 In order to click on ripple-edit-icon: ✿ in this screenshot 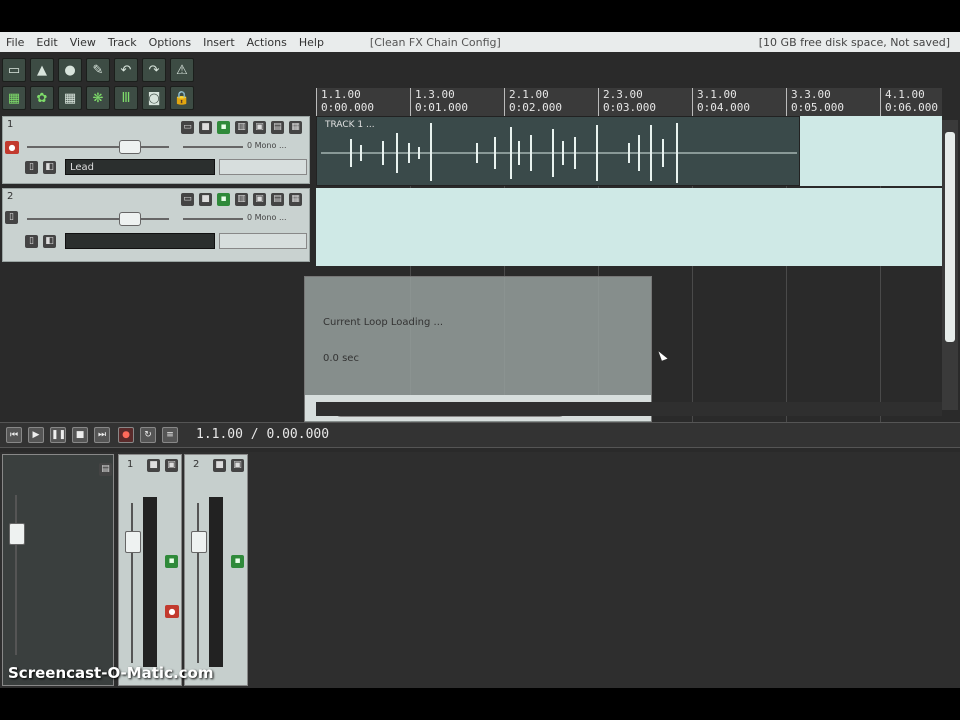, I will do `click(42, 98)`.